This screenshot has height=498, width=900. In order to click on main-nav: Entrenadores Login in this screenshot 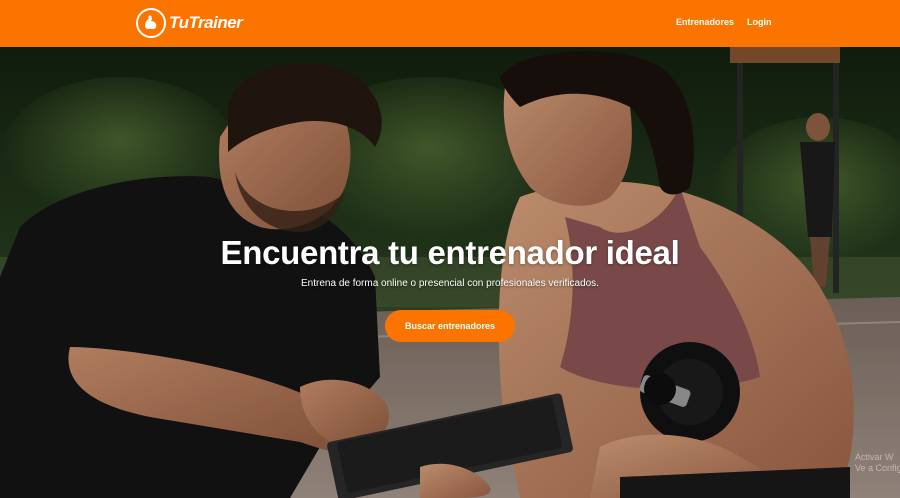, I will do `click(724, 22)`.